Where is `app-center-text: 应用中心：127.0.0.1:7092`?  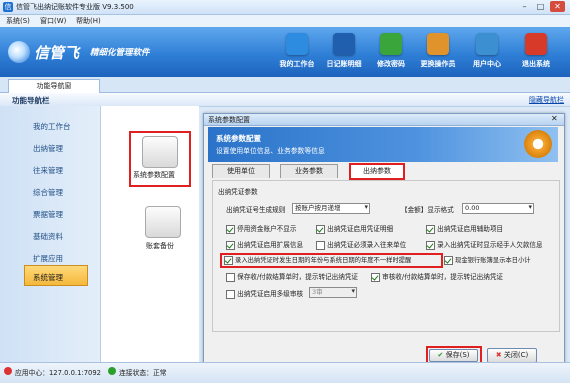
app-center-text: 应用中心：127.0.0.1:7092 is located at coordinates (58, 373).